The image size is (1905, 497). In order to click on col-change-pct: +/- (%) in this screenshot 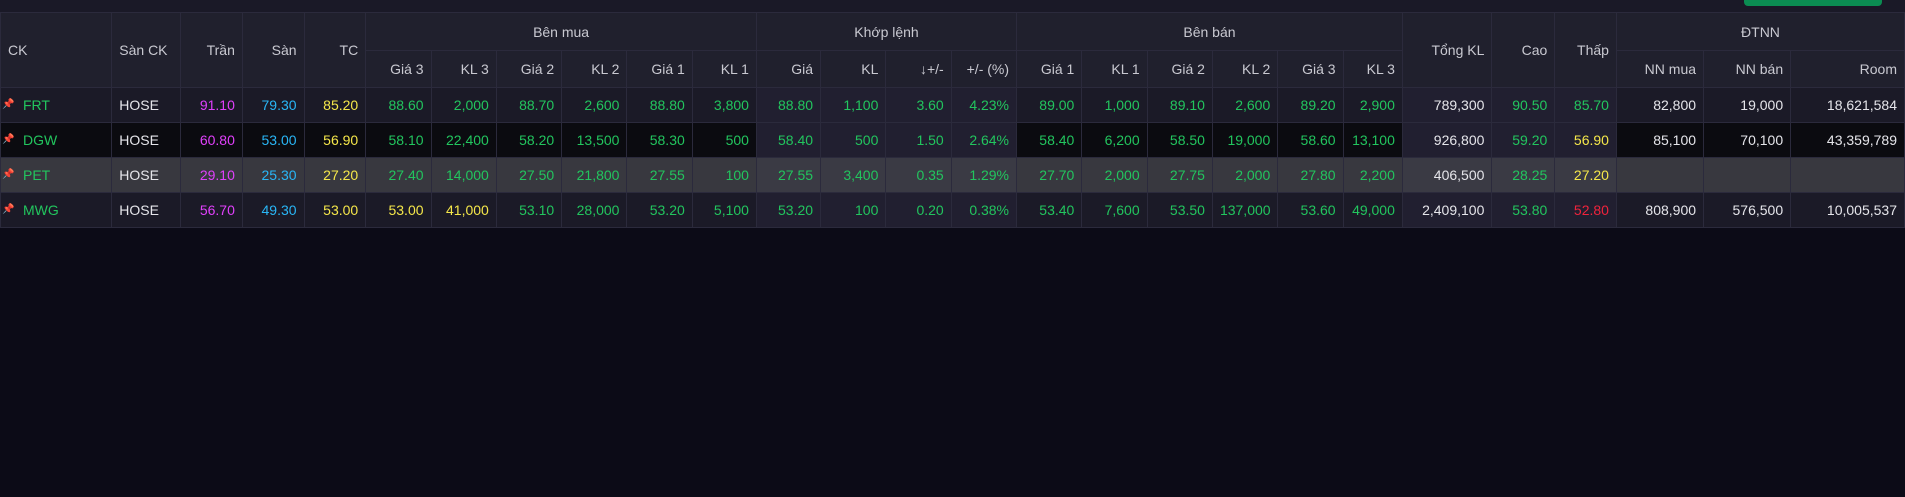, I will do `click(984, 69)`.